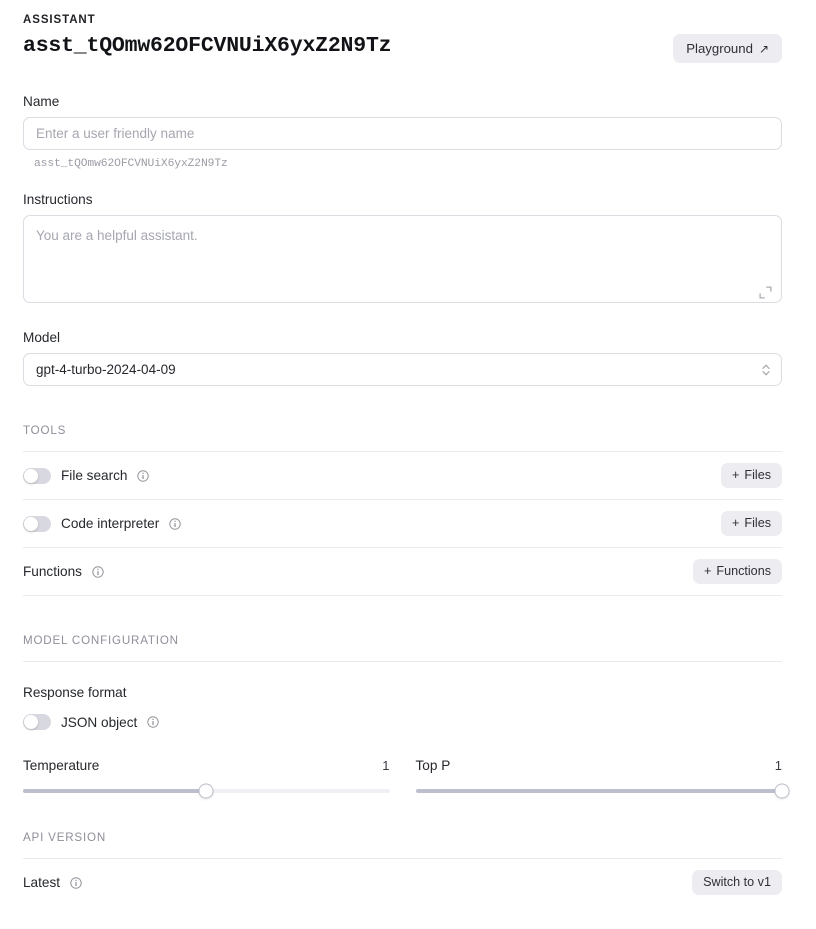  I want to click on code-interpreter-label: Code interpreter, so click(110, 523).